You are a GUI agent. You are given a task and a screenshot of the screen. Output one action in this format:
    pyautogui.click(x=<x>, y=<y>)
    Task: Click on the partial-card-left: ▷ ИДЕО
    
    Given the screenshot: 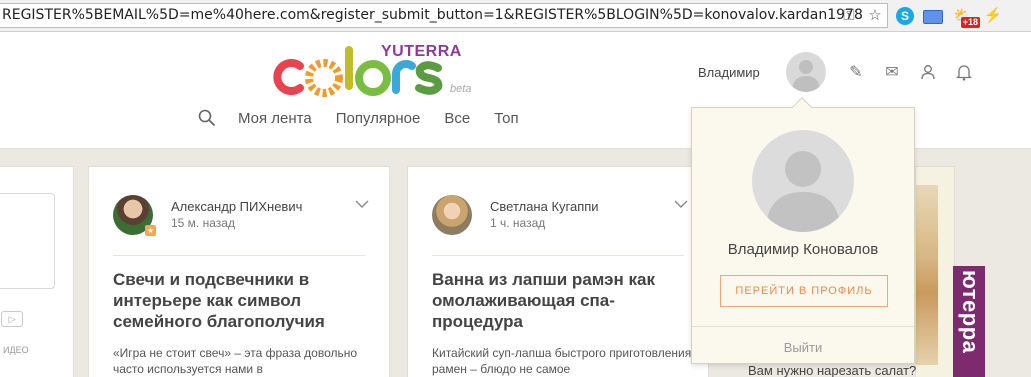 What is the action you would take?
    pyautogui.click(x=37, y=271)
    